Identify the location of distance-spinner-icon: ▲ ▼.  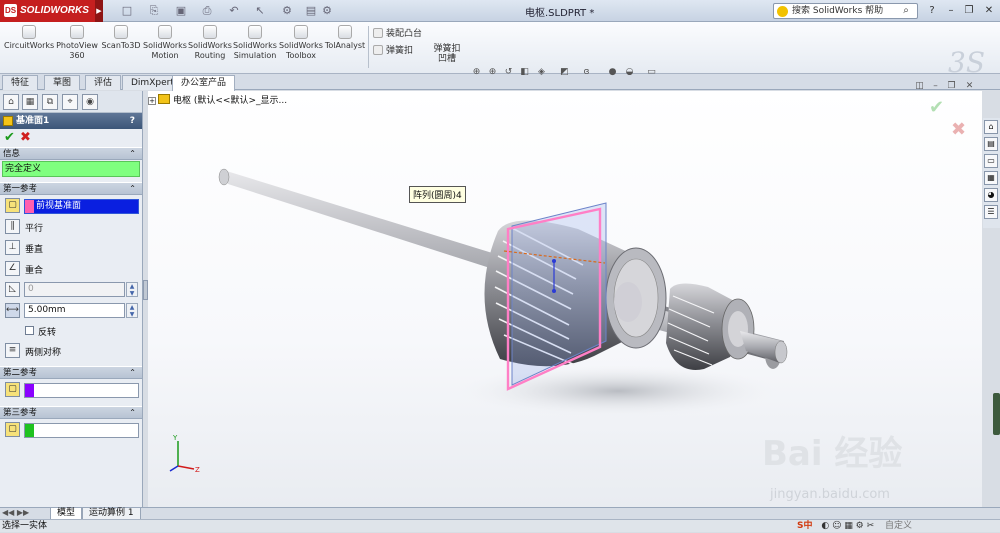
(132, 310).